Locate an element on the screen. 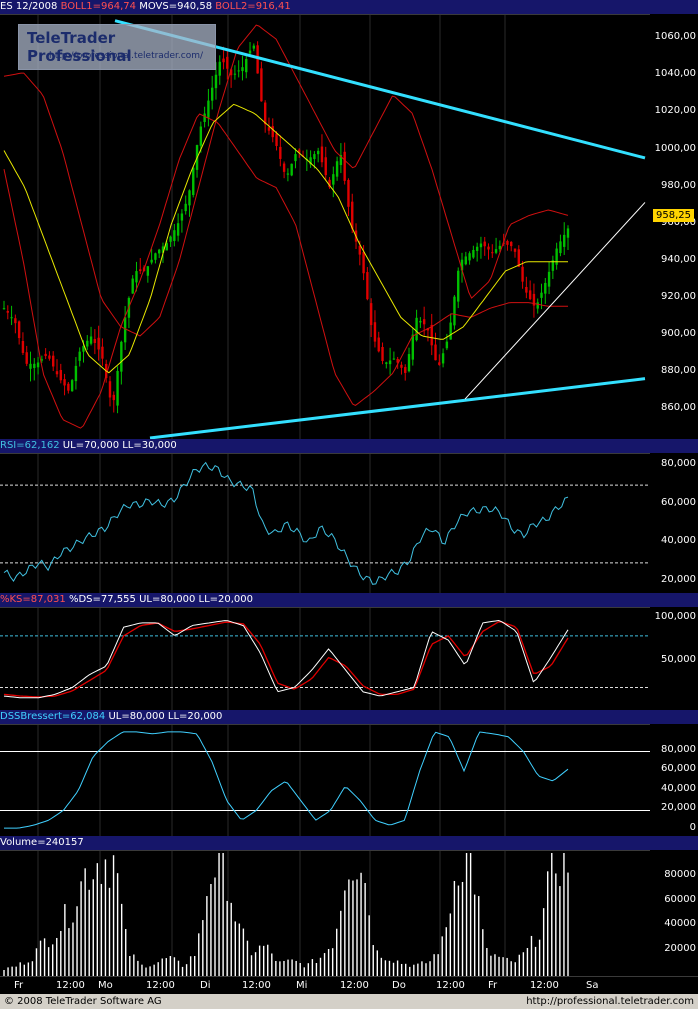 The image size is (698, 1009). rsi-panel is located at coordinates (325, 523).